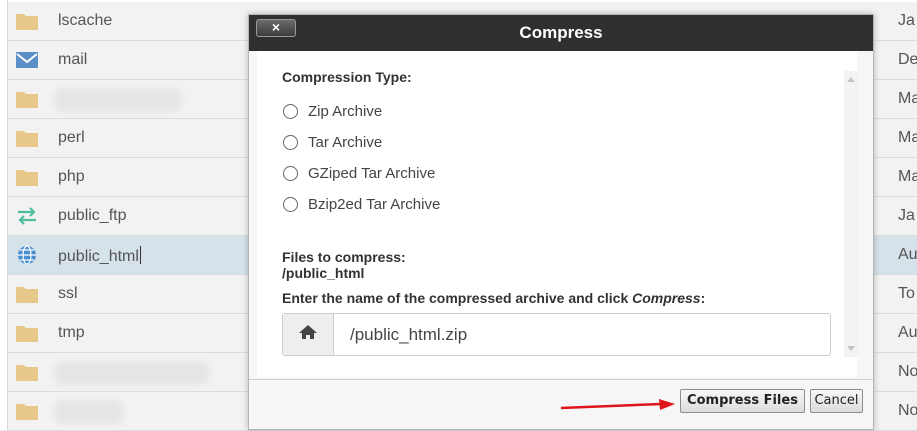 The width and height of the screenshot is (917, 431). I want to click on file-name: perl, so click(71, 137).